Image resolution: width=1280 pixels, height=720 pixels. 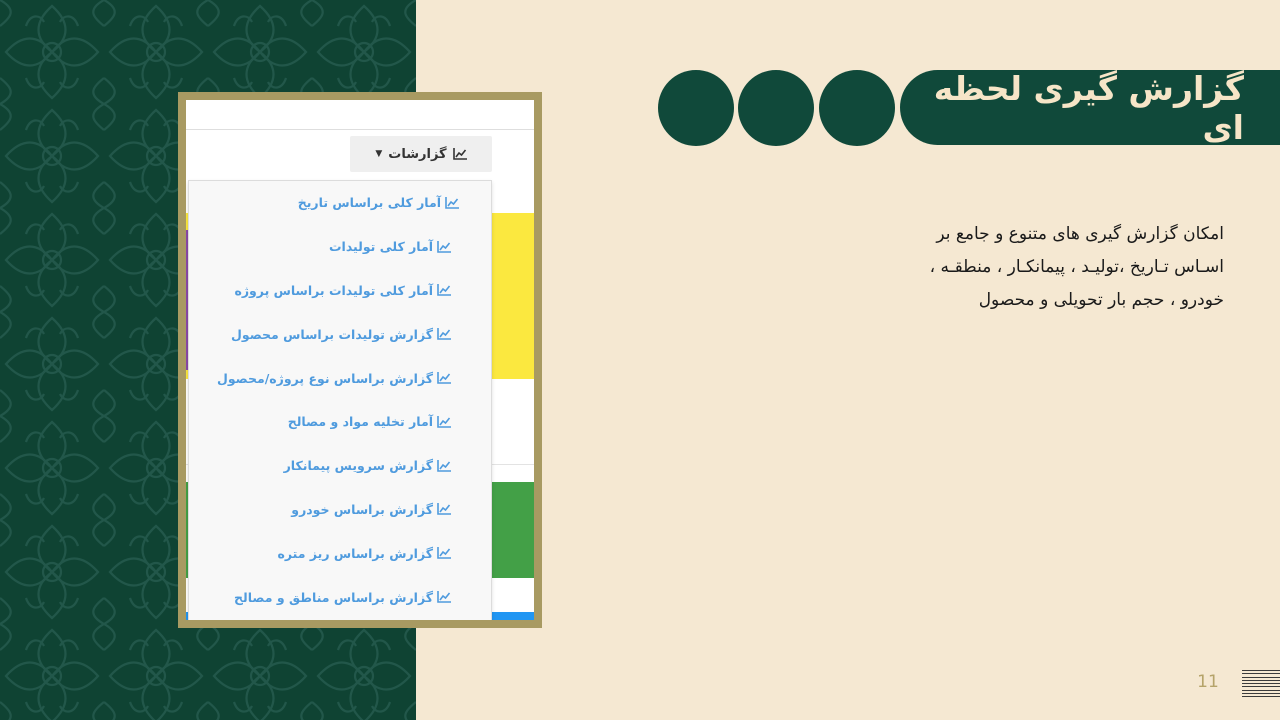 I want to click on menu-item-label: گزارش تولیدات براساس محصول, so click(x=332, y=334).